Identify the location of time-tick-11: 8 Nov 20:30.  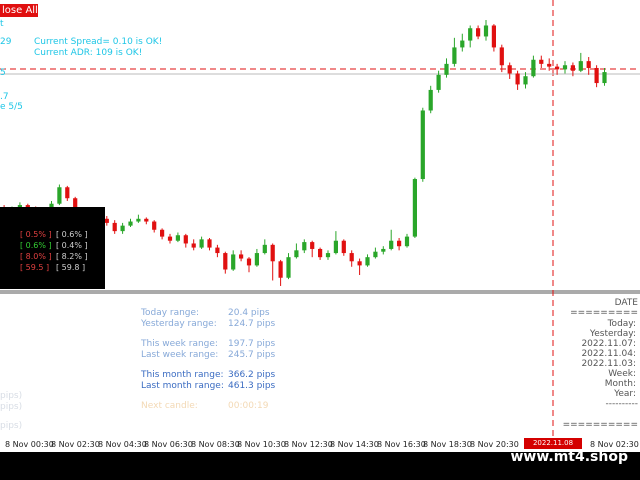
(494, 444).